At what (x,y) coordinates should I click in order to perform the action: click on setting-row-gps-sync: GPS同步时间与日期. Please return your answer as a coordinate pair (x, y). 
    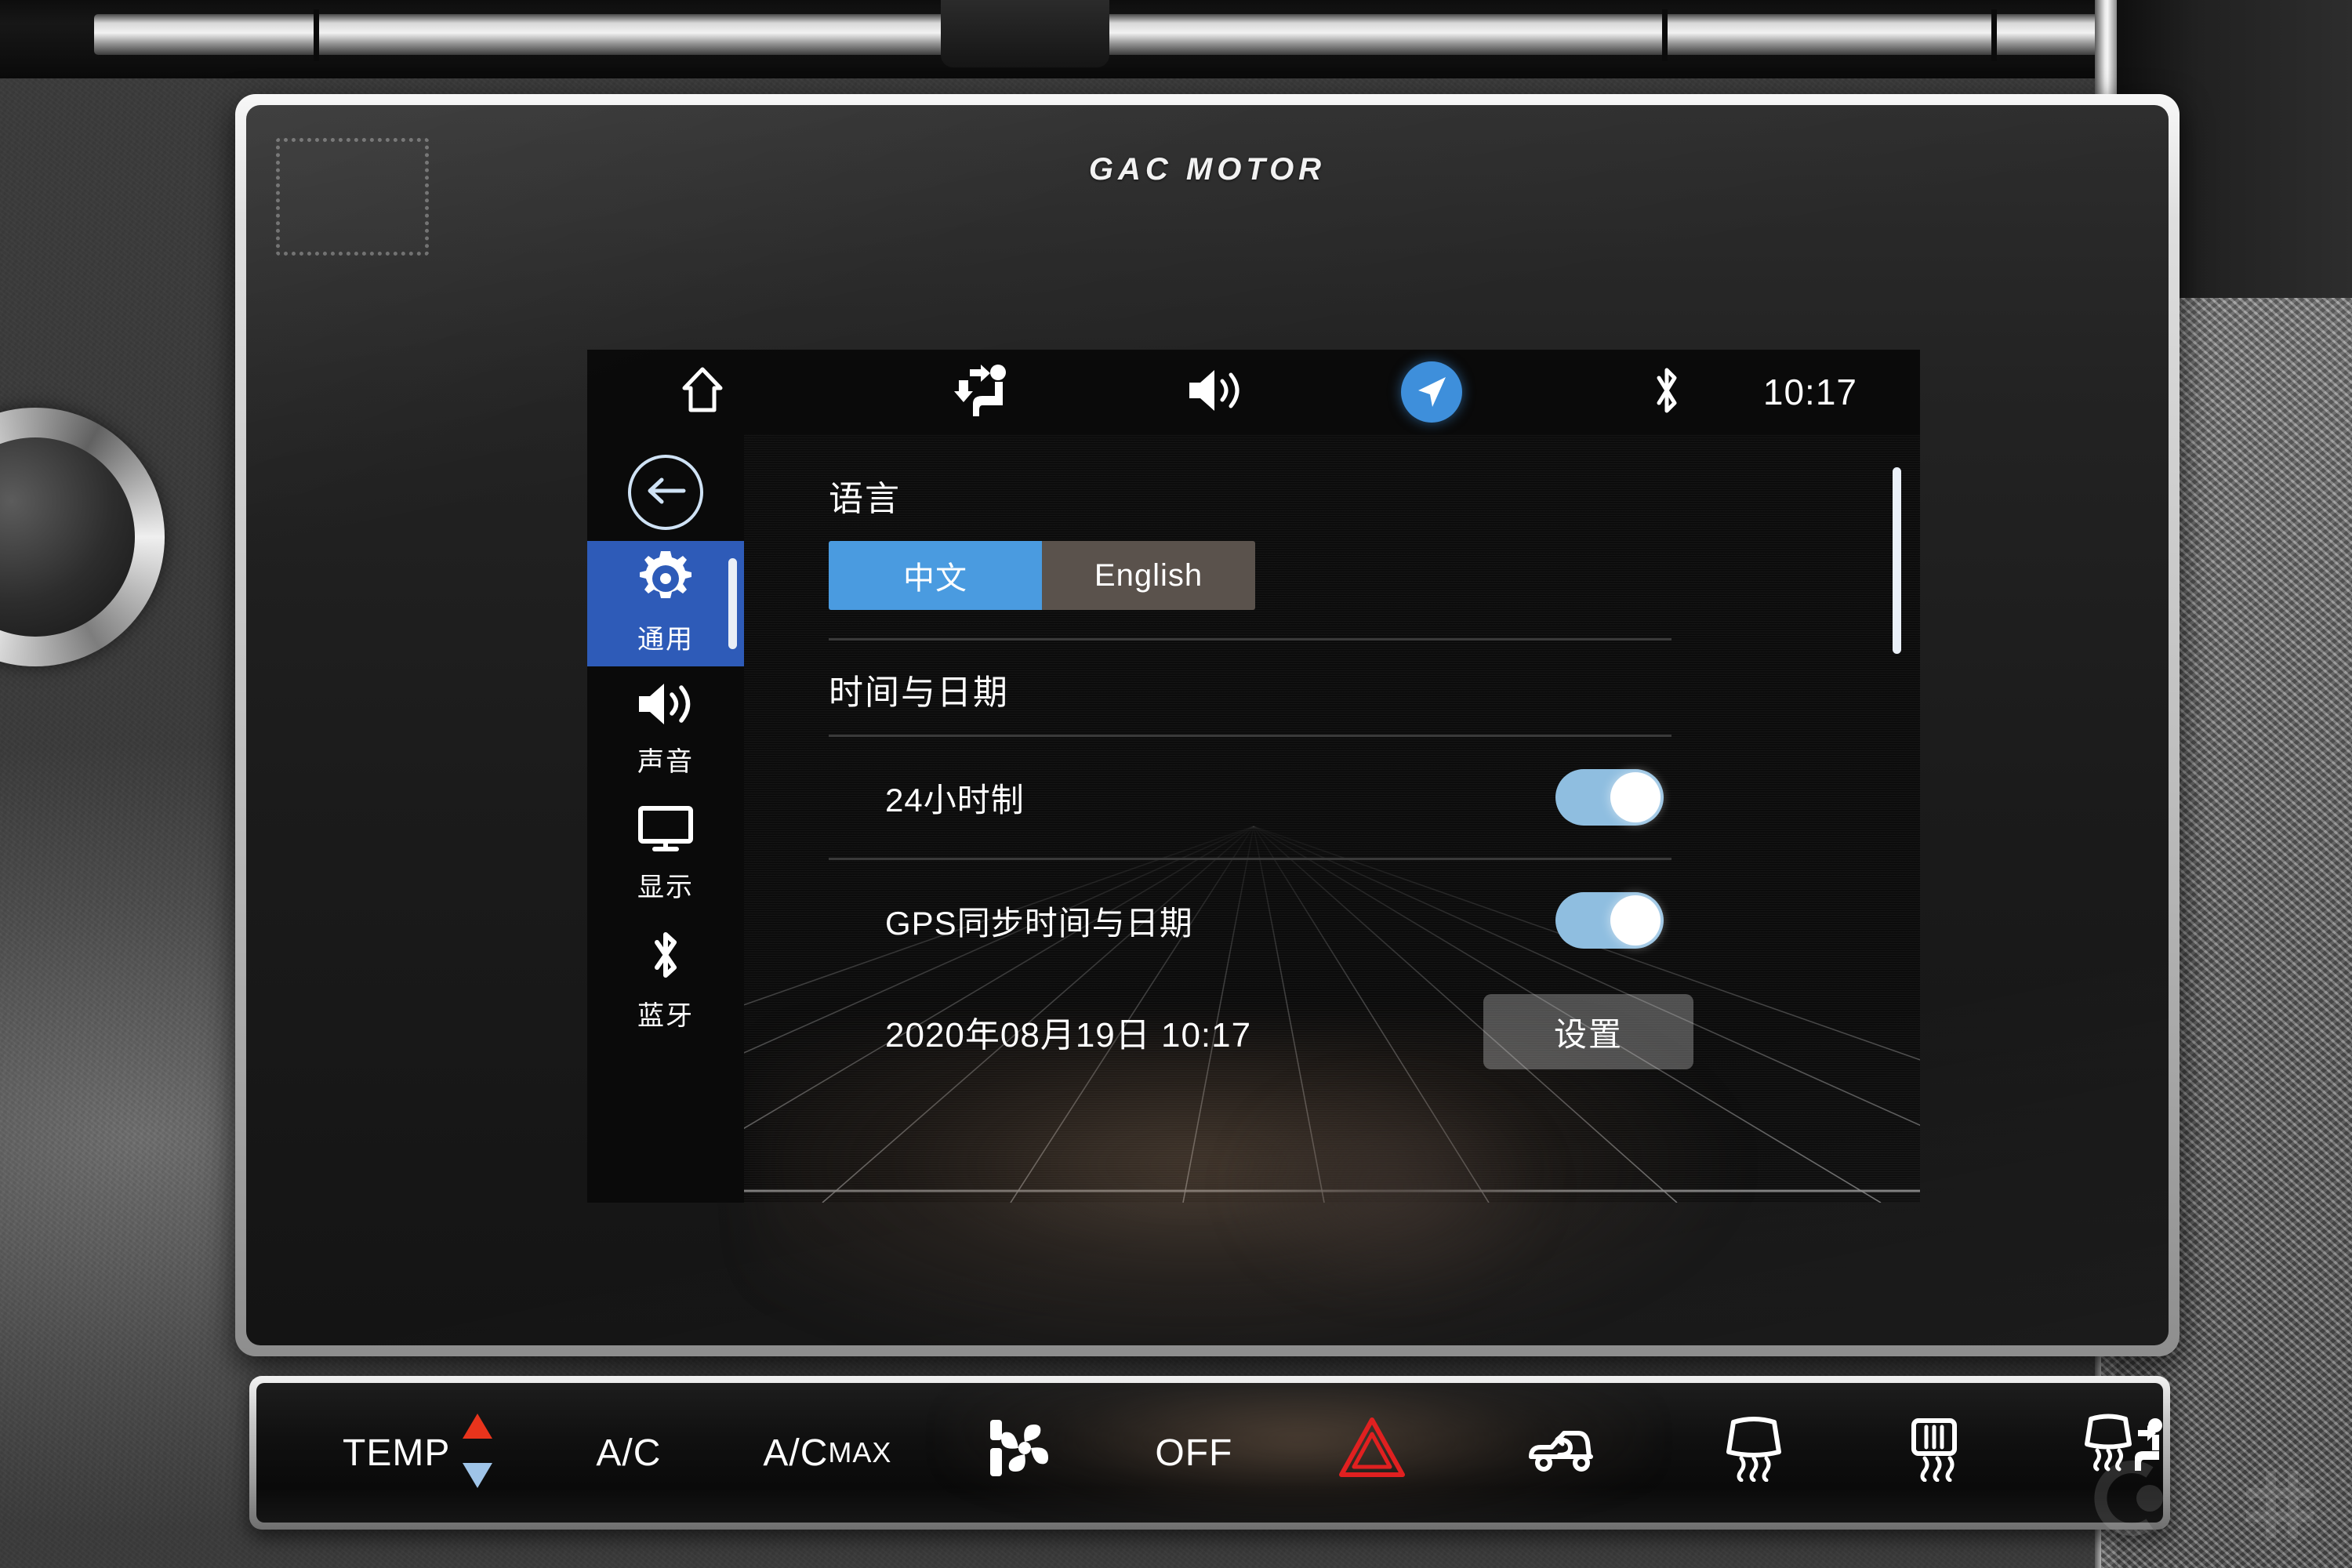
    Looking at the image, I should click on (1250, 921).